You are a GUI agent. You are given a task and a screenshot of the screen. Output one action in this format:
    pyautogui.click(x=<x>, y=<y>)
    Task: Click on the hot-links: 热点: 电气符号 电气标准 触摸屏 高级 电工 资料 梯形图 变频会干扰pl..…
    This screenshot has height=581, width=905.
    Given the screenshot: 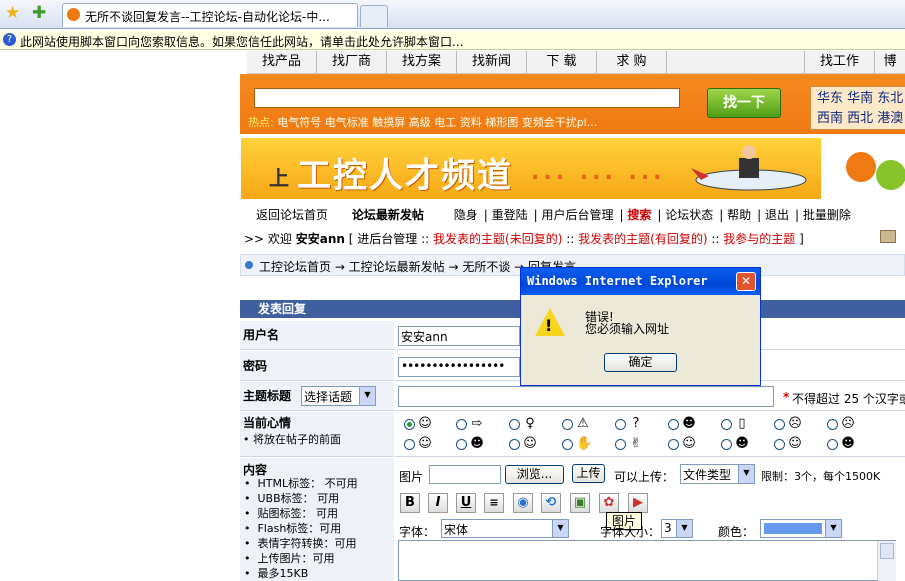 What is the action you would take?
    pyautogui.click(x=468, y=122)
    